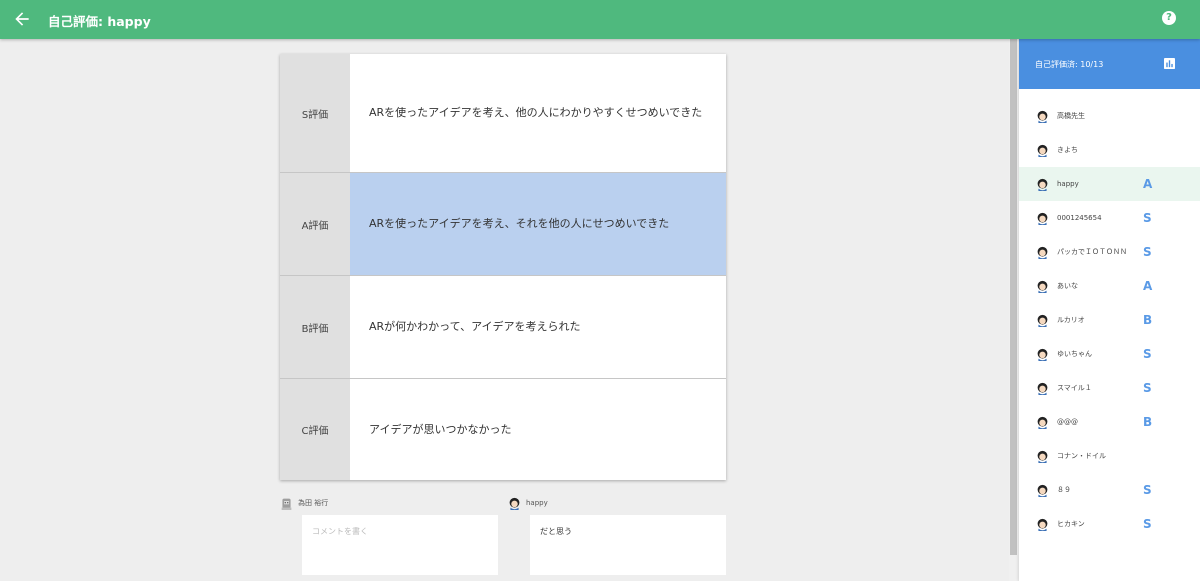  Describe the element at coordinates (315, 327) in the screenshot. I see `grade-label: B評価` at that location.